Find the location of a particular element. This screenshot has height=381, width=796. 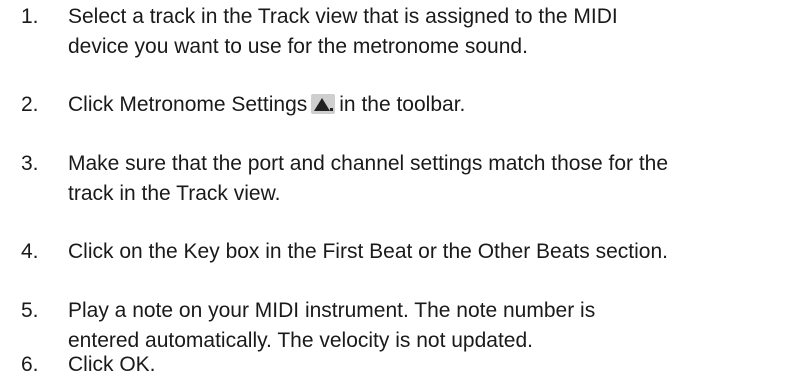

step-number: 5. is located at coordinates (30, 310).